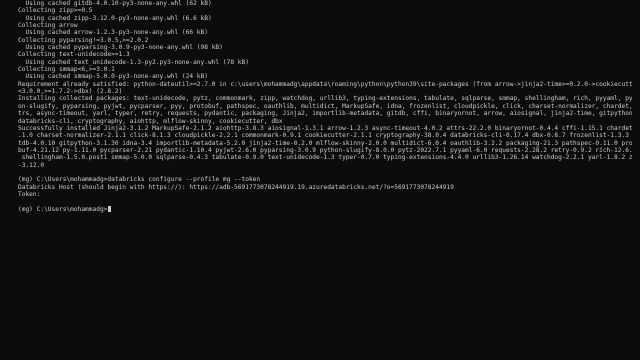 This screenshot has height=360, width=640. What do you see at coordinates (48, 26) in the screenshot?
I see `terminal-line: Collecting arrow` at bounding box center [48, 26].